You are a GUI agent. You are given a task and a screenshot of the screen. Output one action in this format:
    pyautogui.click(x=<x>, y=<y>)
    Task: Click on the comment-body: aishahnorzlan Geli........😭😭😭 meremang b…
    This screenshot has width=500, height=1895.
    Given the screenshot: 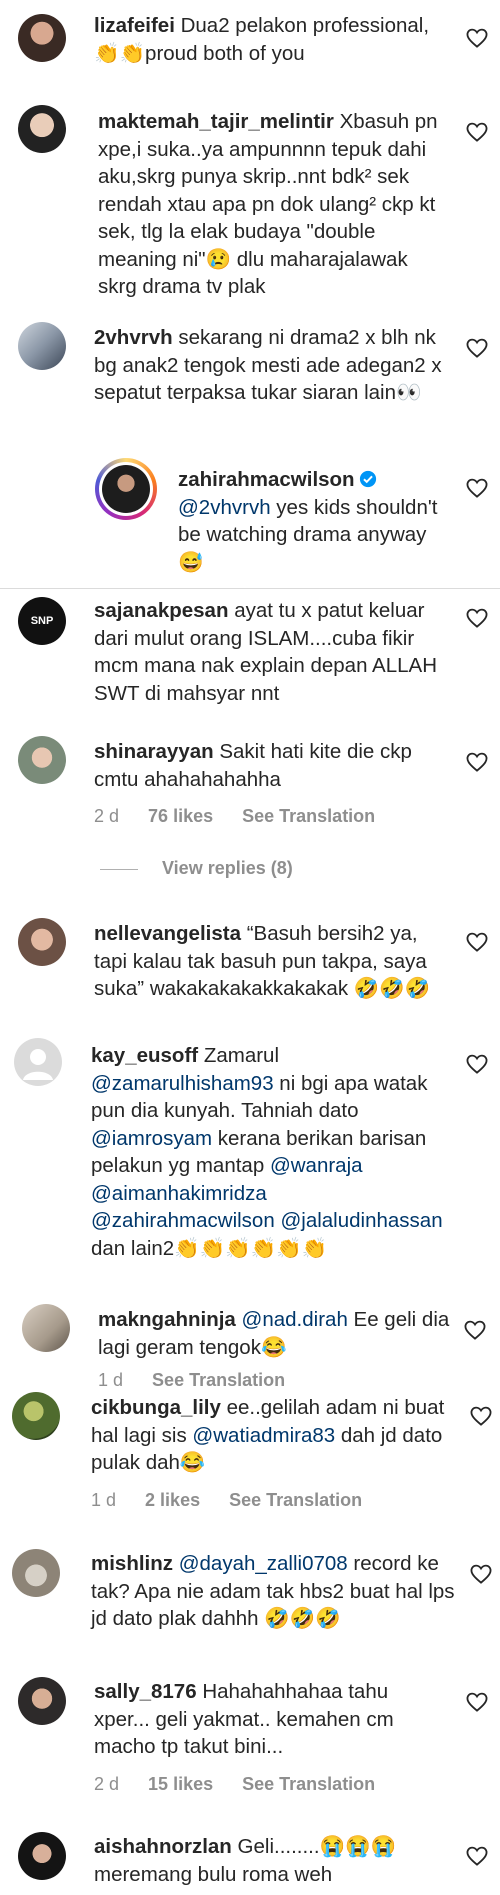 What is the action you would take?
    pyautogui.click(x=274, y=1860)
    